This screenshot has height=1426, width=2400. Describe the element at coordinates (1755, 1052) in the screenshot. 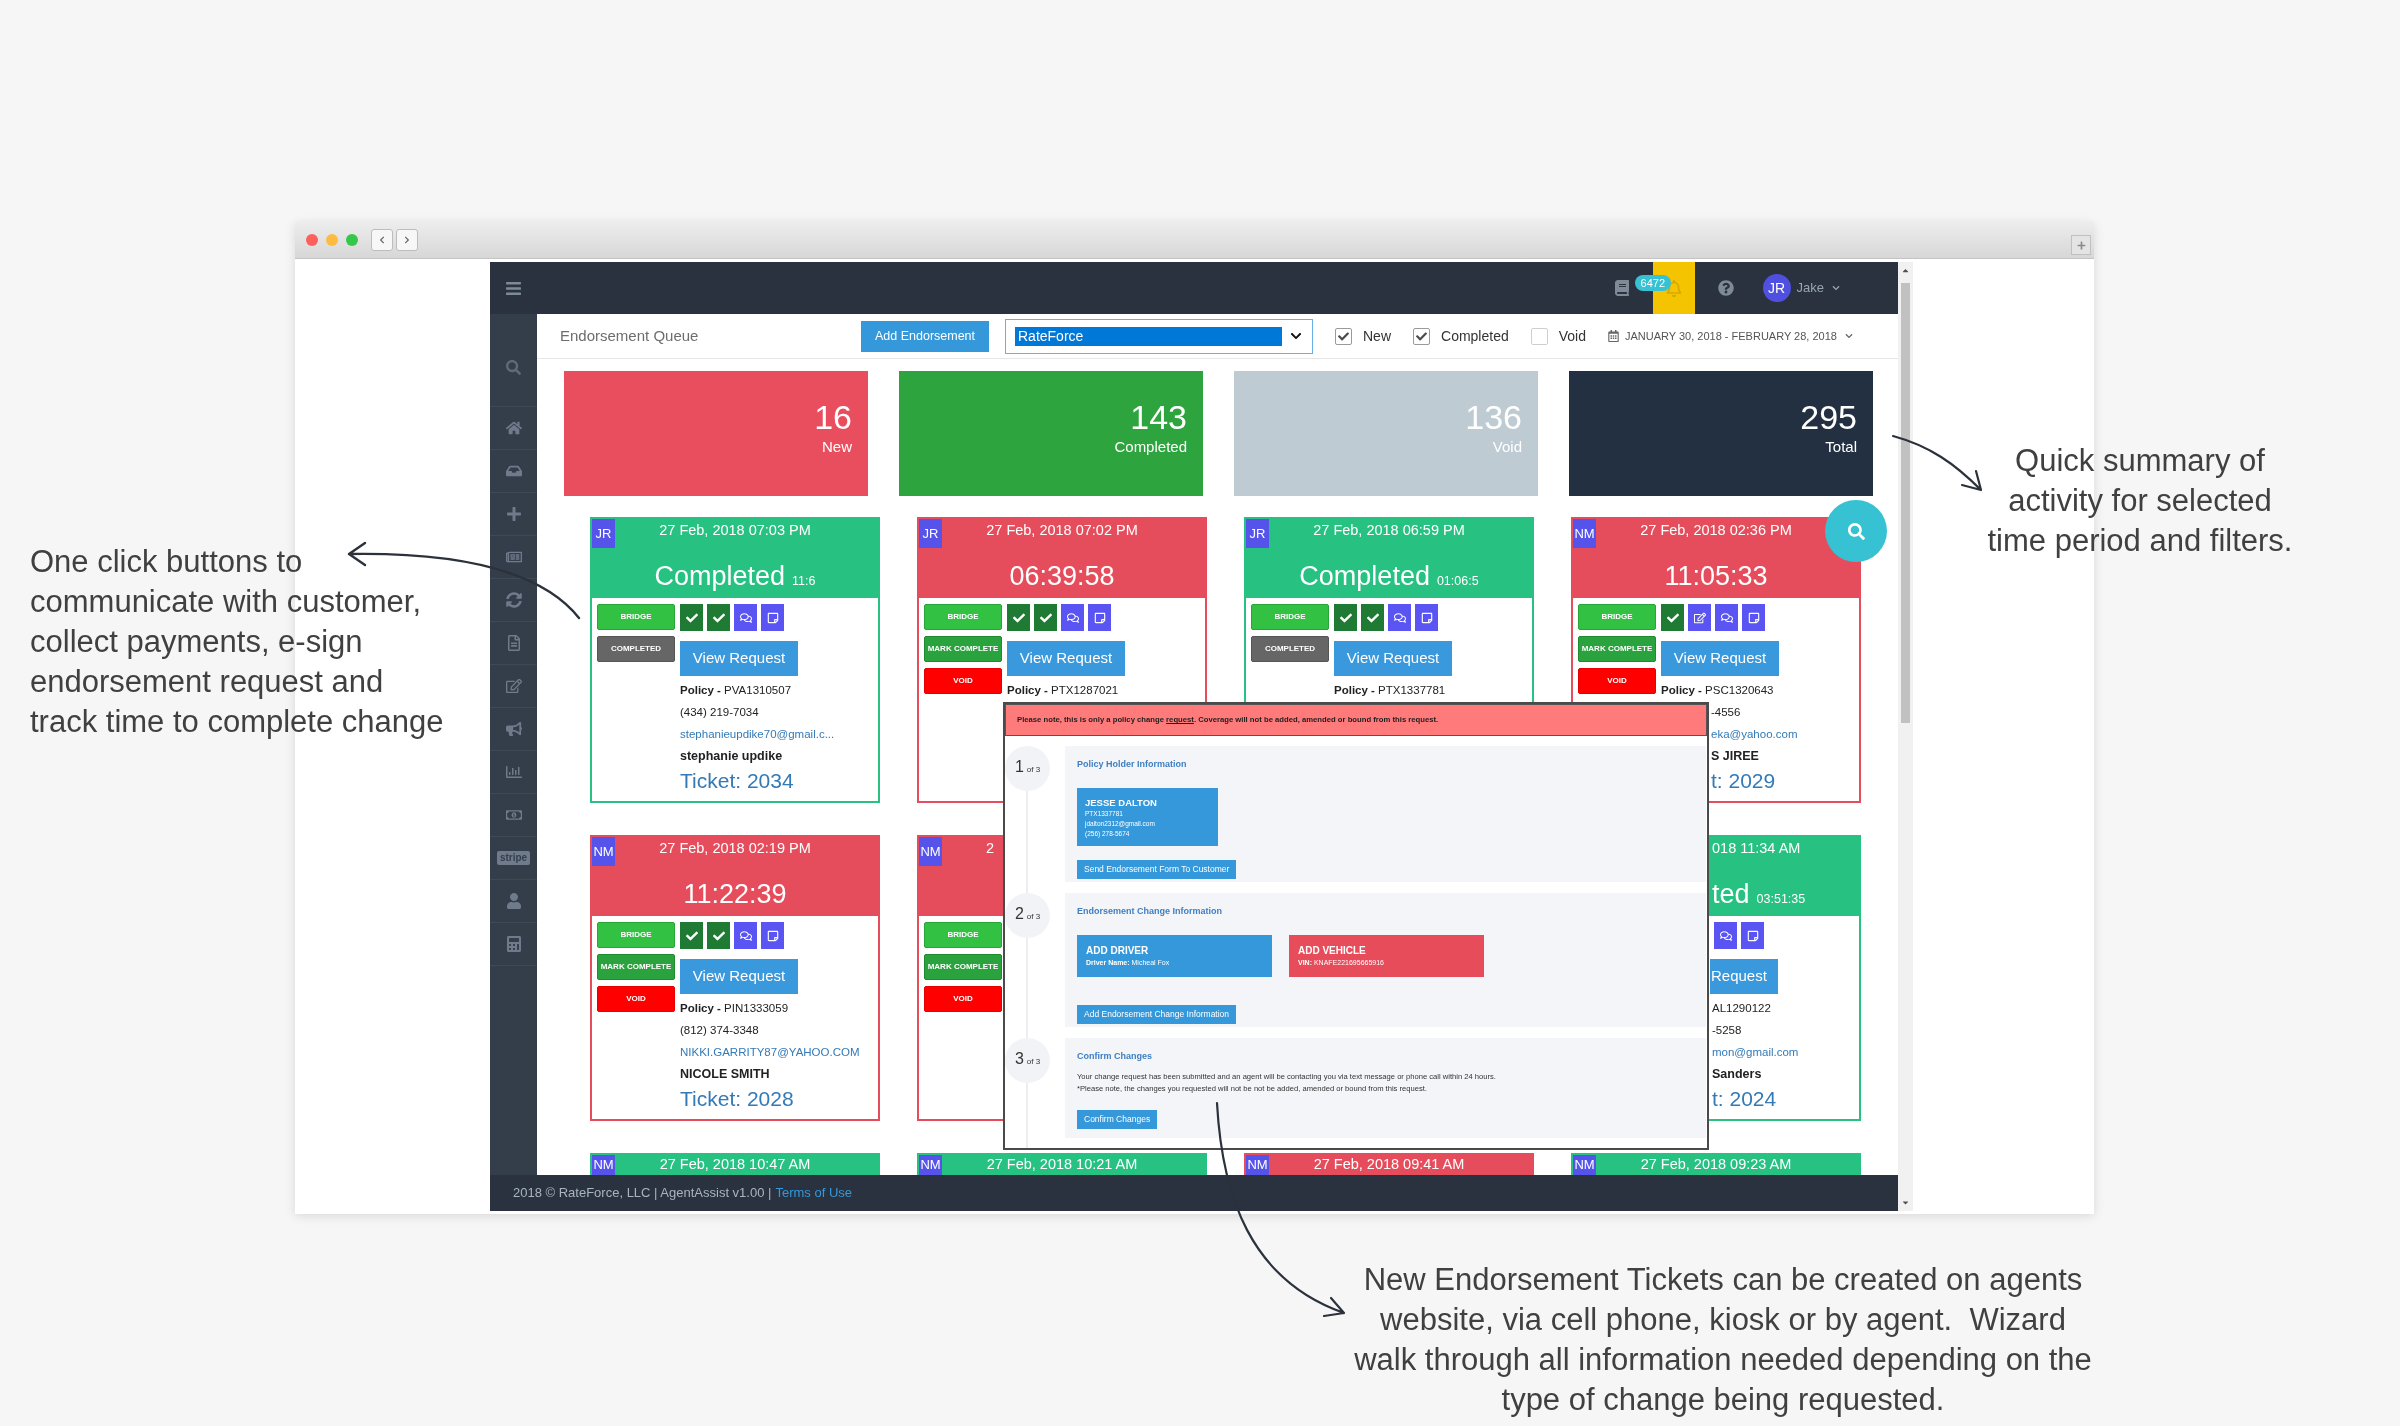

I see `email-link: mon@gmail.com` at that location.